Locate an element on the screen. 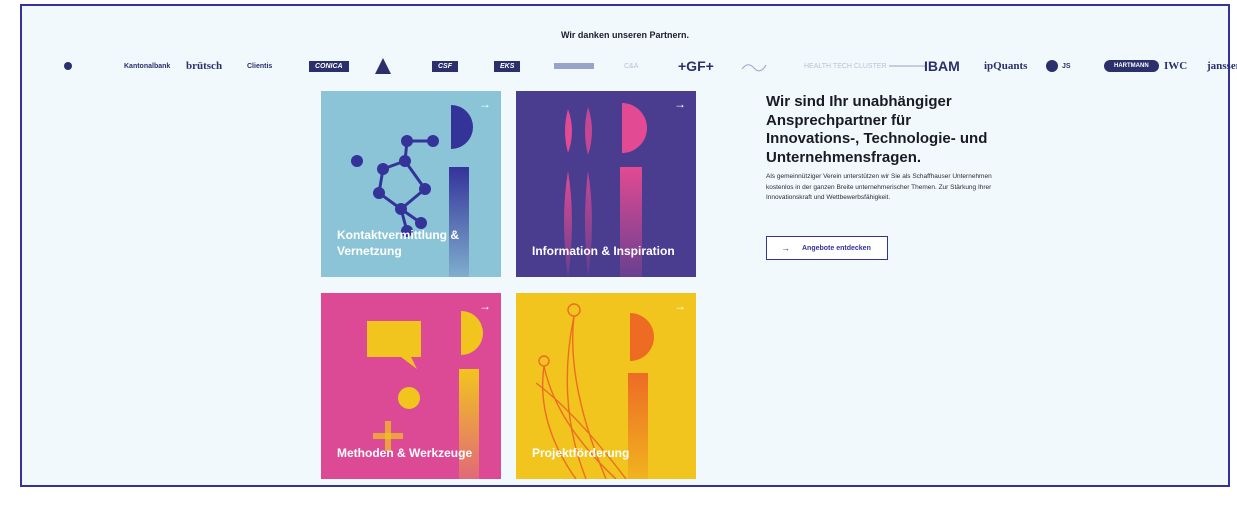 The width and height of the screenshot is (1237, 508). partners-title: Wir danken unseren Partnern. is located at coordinates (625, 35).